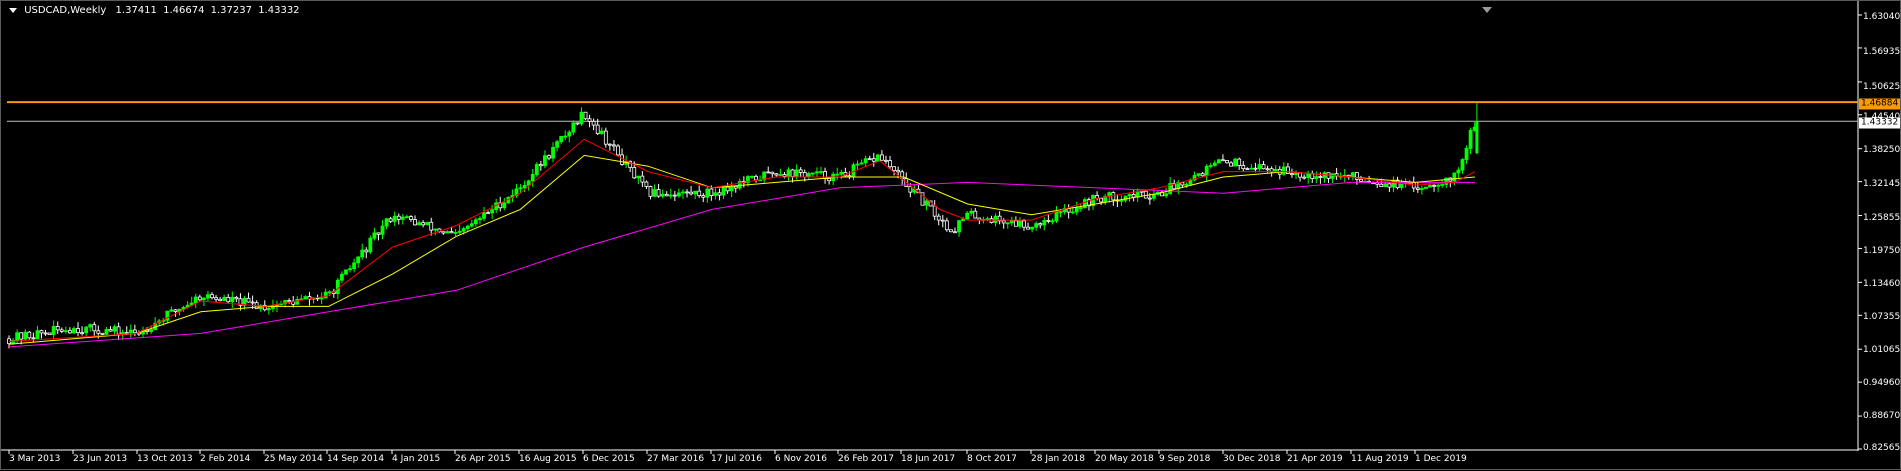 Image resolution: width=1901 pixels, height=471 pixels. What do you see at coordinates (1882, 284) in the screenshot?
I see `price-tick-label: 1.13460` at bounding box center [1882, 284].